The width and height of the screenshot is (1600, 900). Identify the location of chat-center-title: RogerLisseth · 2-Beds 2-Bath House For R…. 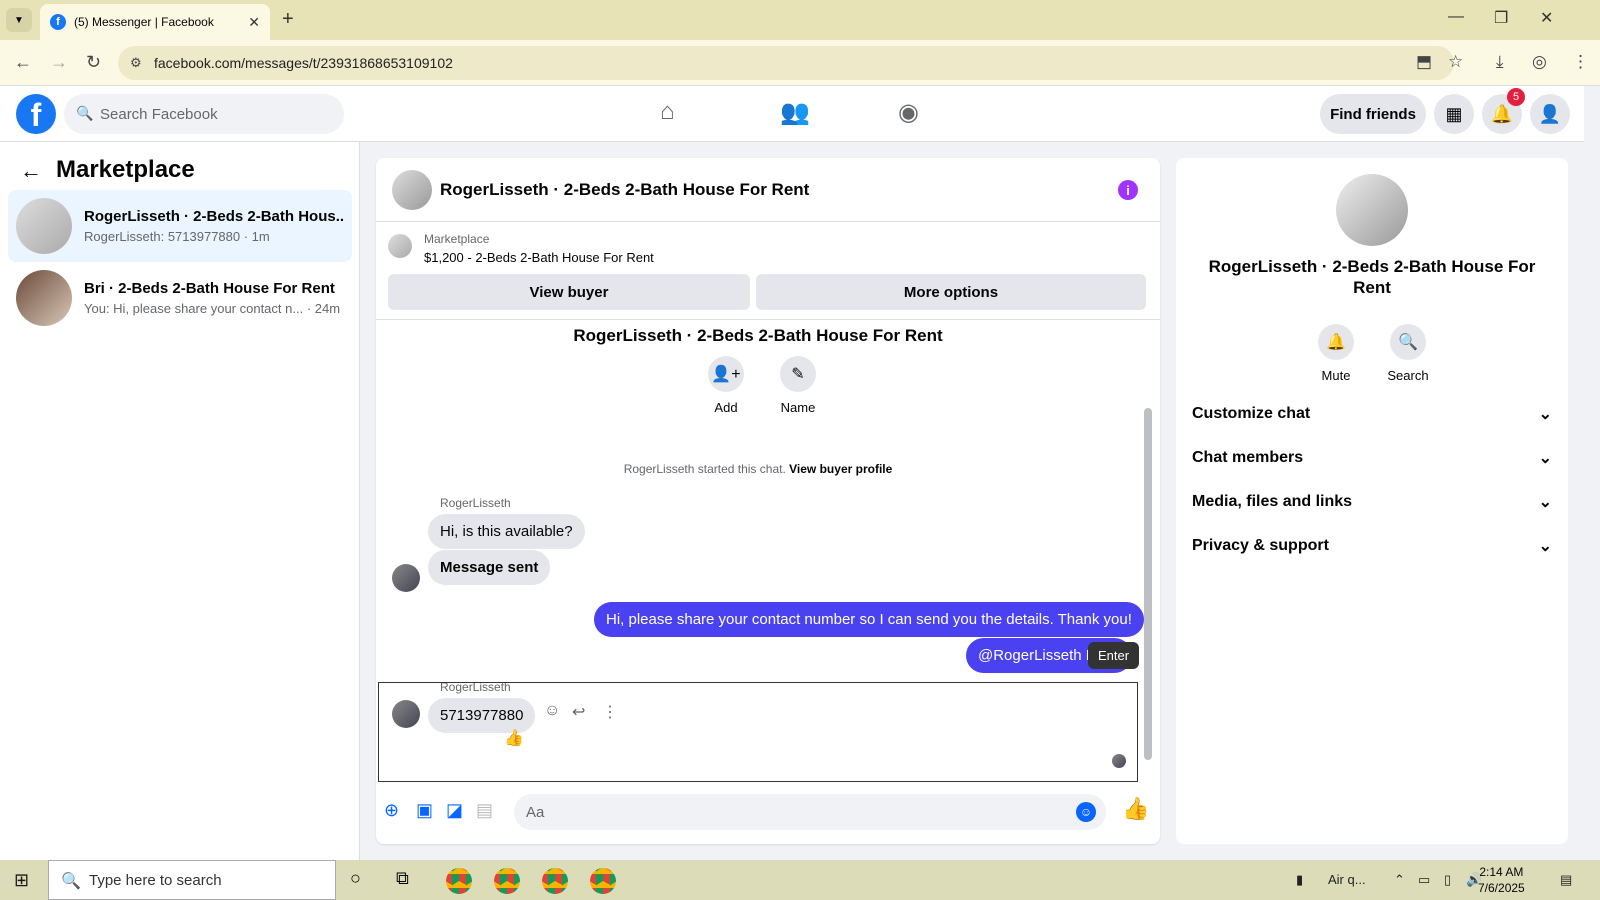
(758, 335).